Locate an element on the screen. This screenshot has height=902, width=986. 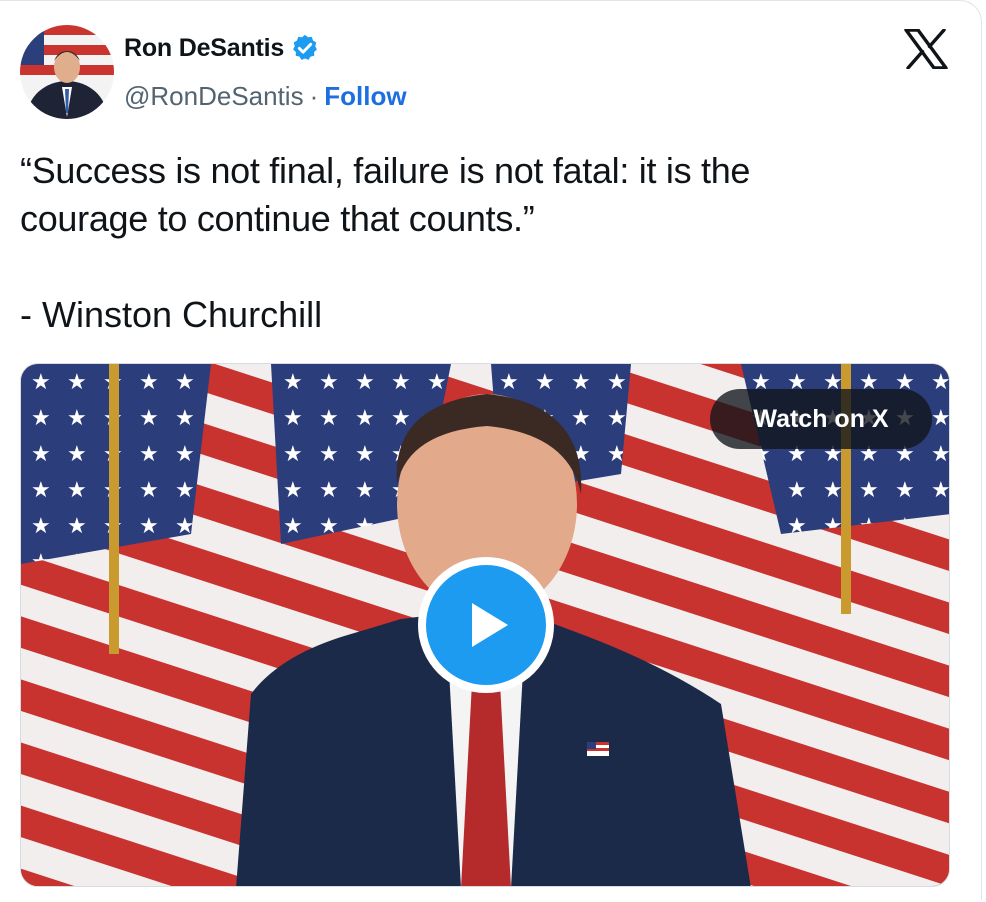
tweet-attribution: - Winston Churchill is located at coordinates (171, 314).